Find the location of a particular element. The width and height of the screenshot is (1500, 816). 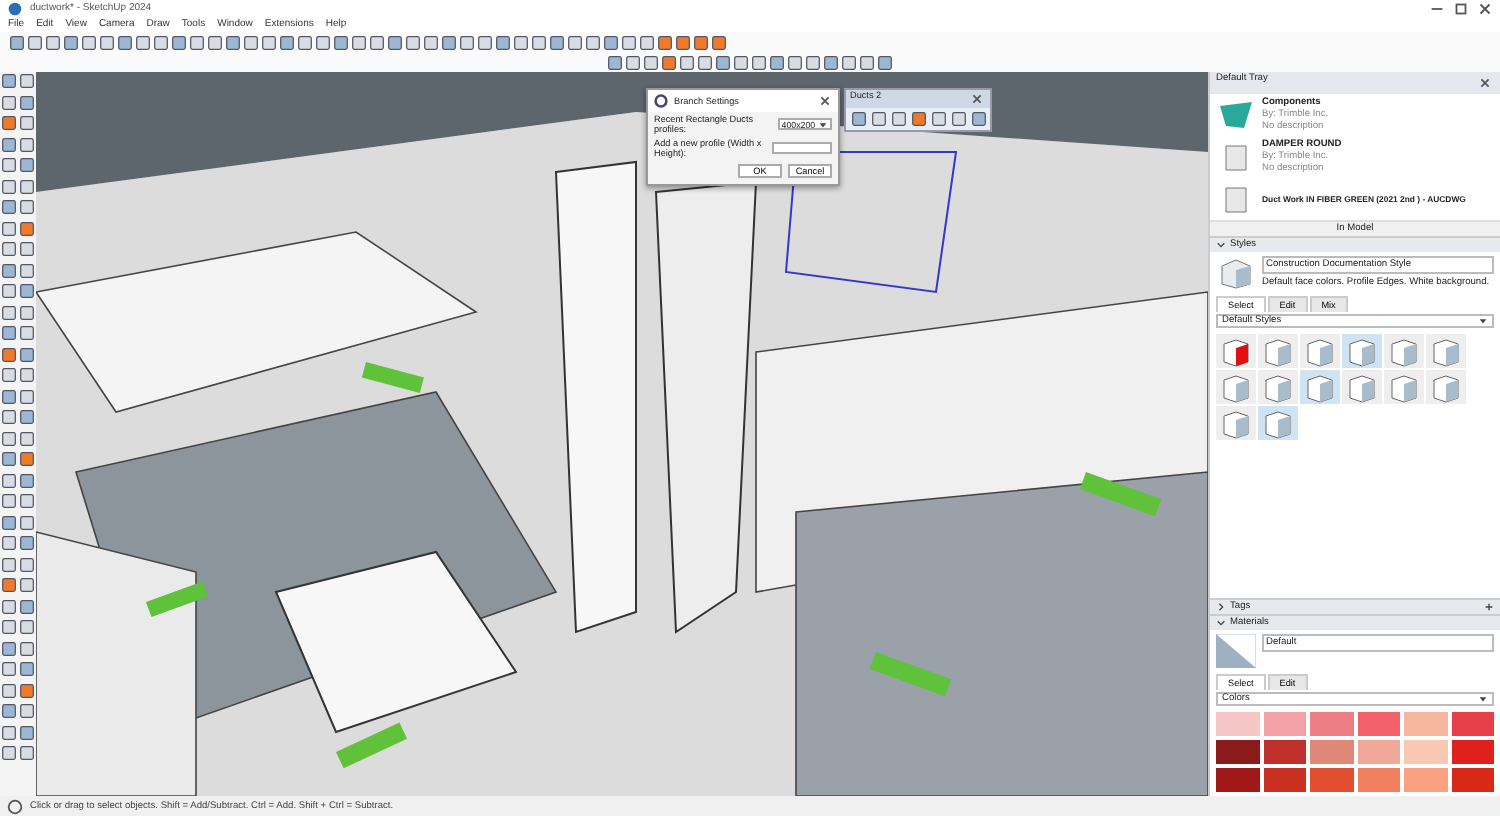

material-preview is located at coordinates (1236, 651).